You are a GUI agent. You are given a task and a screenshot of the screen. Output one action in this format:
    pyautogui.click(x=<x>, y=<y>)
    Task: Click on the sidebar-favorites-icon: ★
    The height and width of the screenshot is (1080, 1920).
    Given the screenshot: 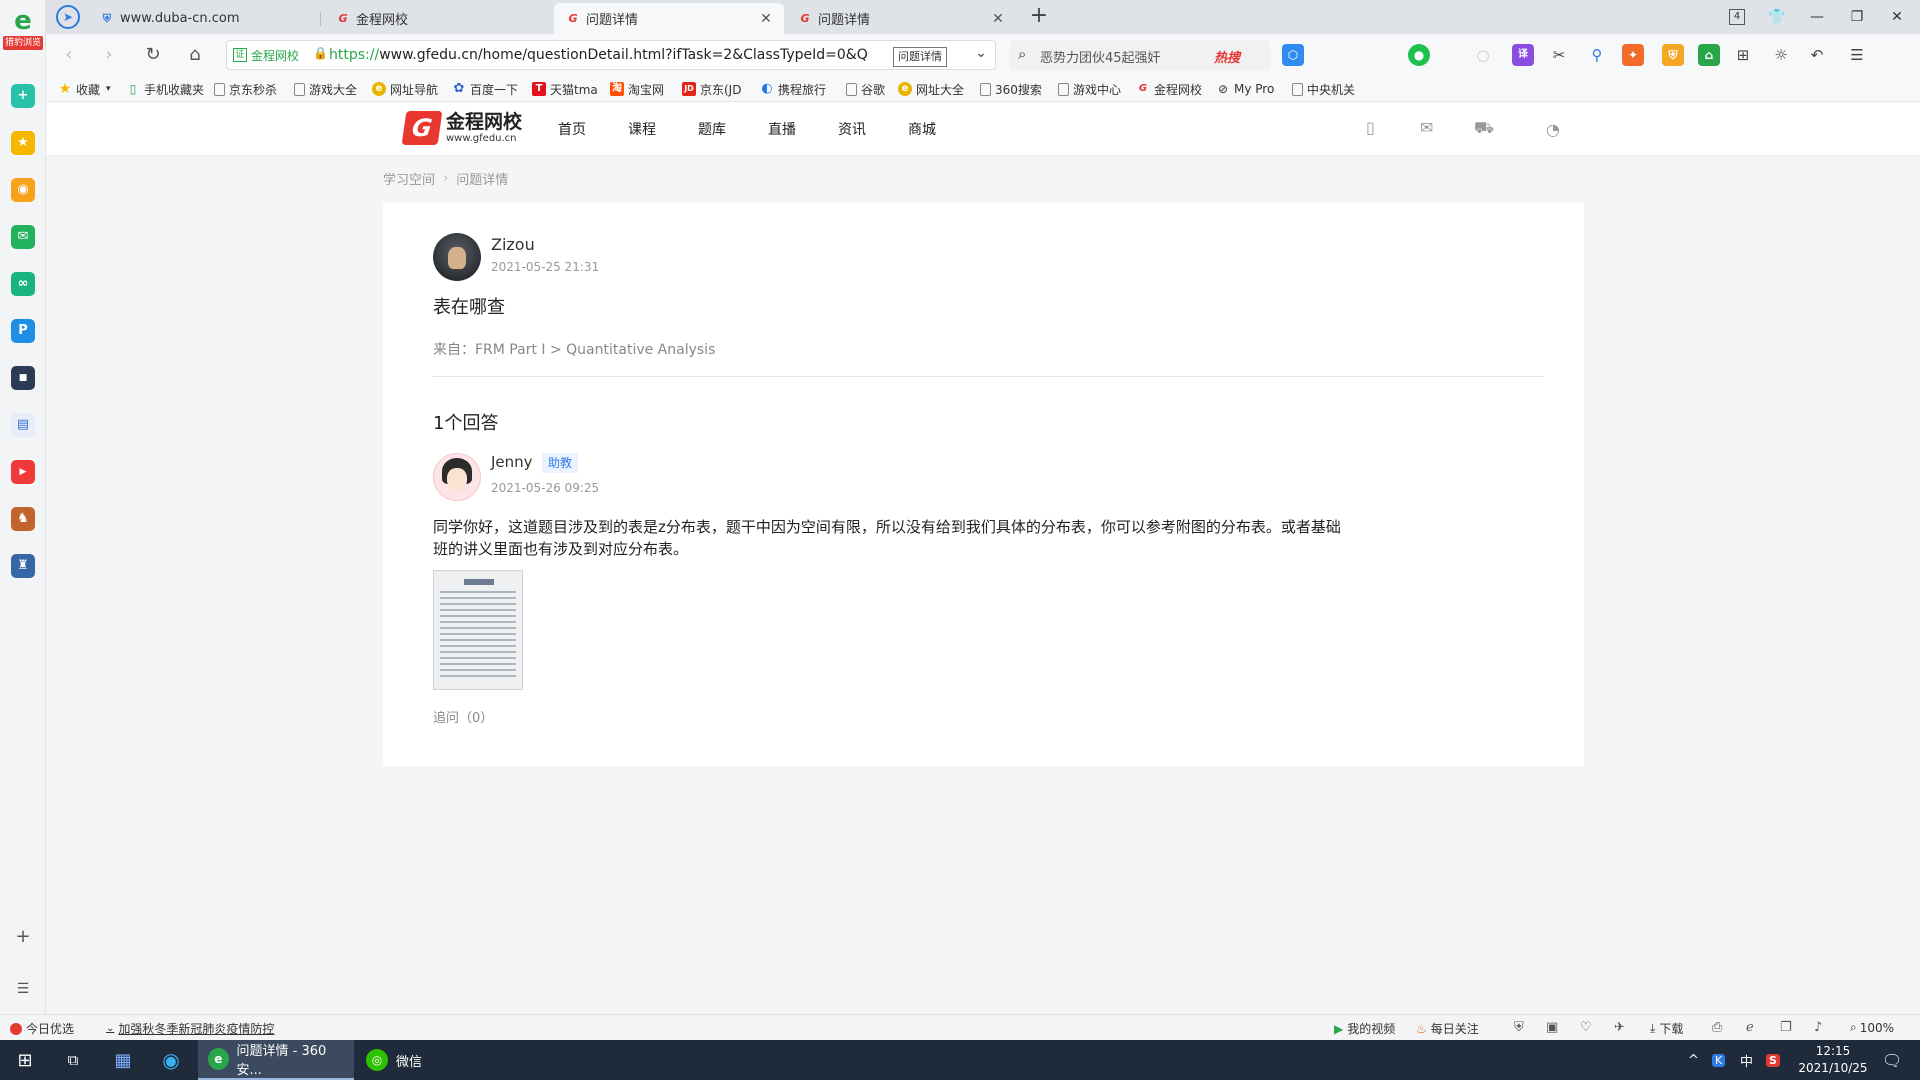 What is the action you would take?
    pyautogui.click(x=23, y=143)
    